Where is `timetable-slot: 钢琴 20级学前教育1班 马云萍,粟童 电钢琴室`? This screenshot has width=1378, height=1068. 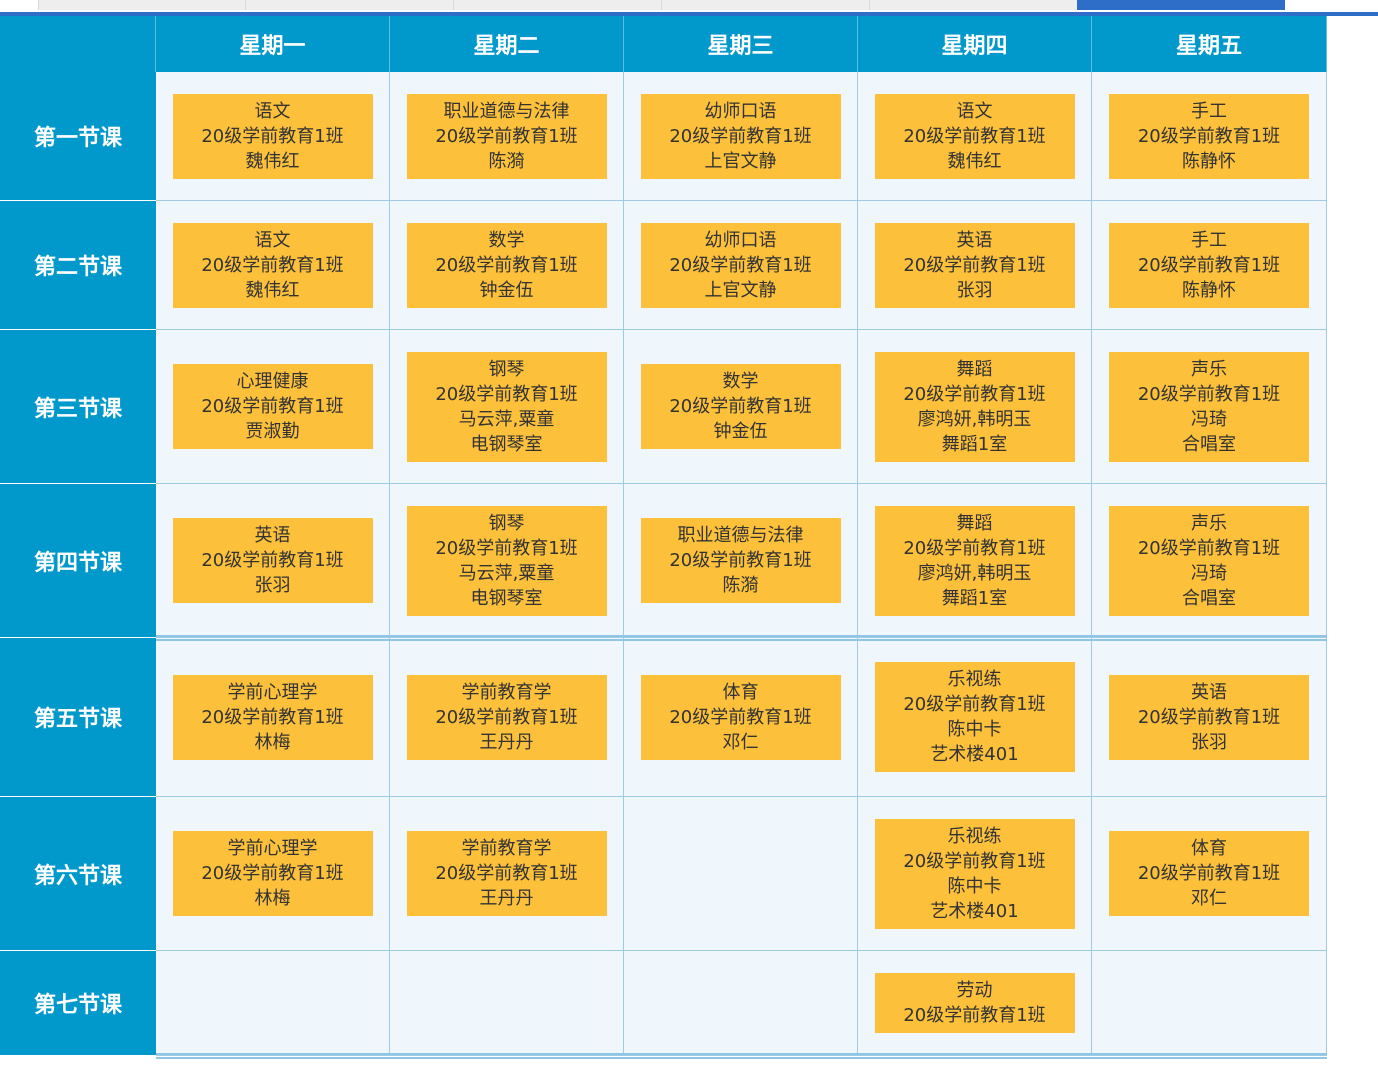 timetable-slot: 钢琴 20级学前教育1班 马云萍,粟童 电钢琴室 is located at coordinates (507, 407).